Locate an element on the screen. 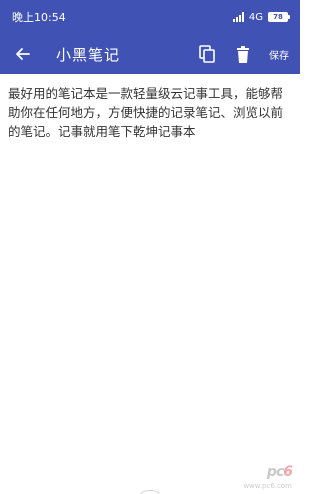 This screenshot has height=494, width=320. page-title: 小黑笔记 is located at coordinates (88, 54).